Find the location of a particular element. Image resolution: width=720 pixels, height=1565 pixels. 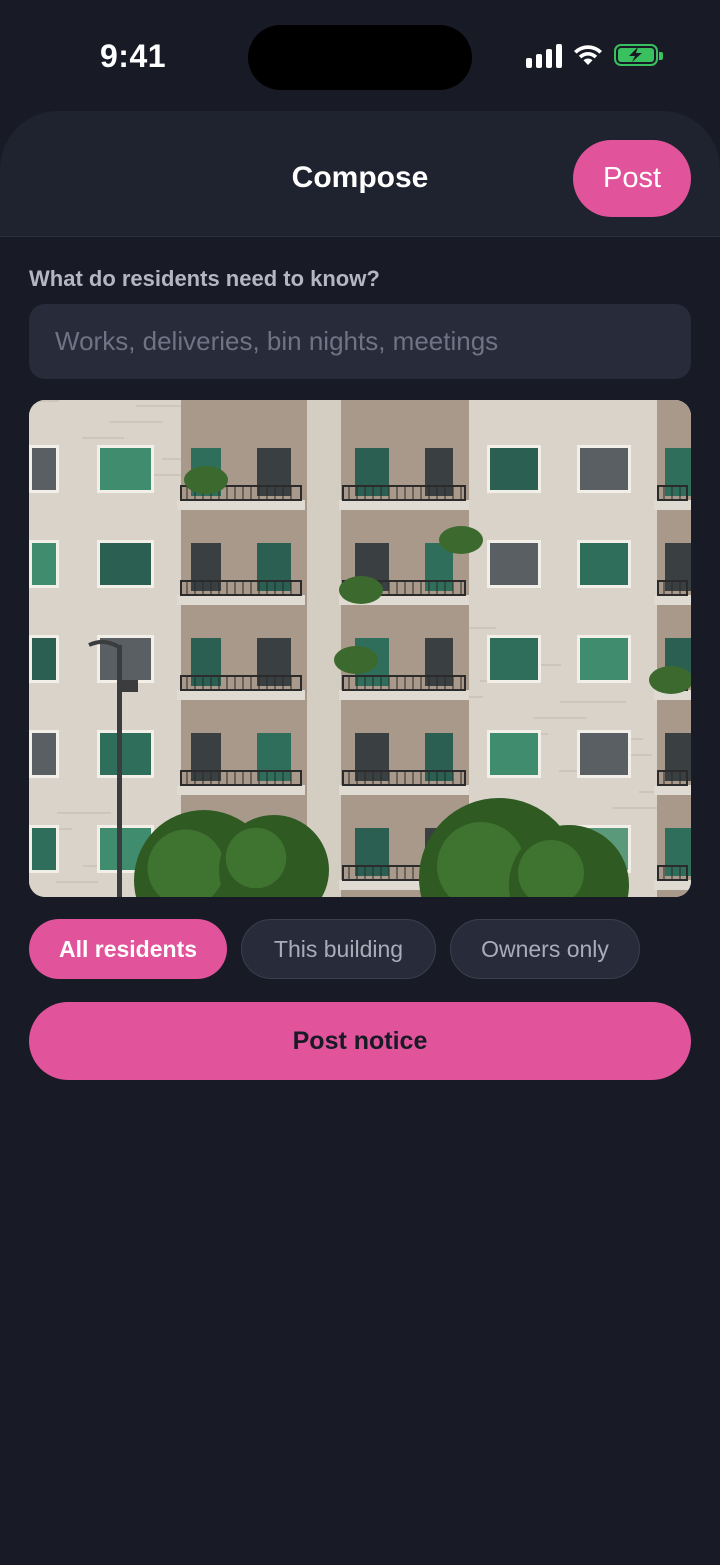

chip-this-building: This building is located at coordinates (338, 949).